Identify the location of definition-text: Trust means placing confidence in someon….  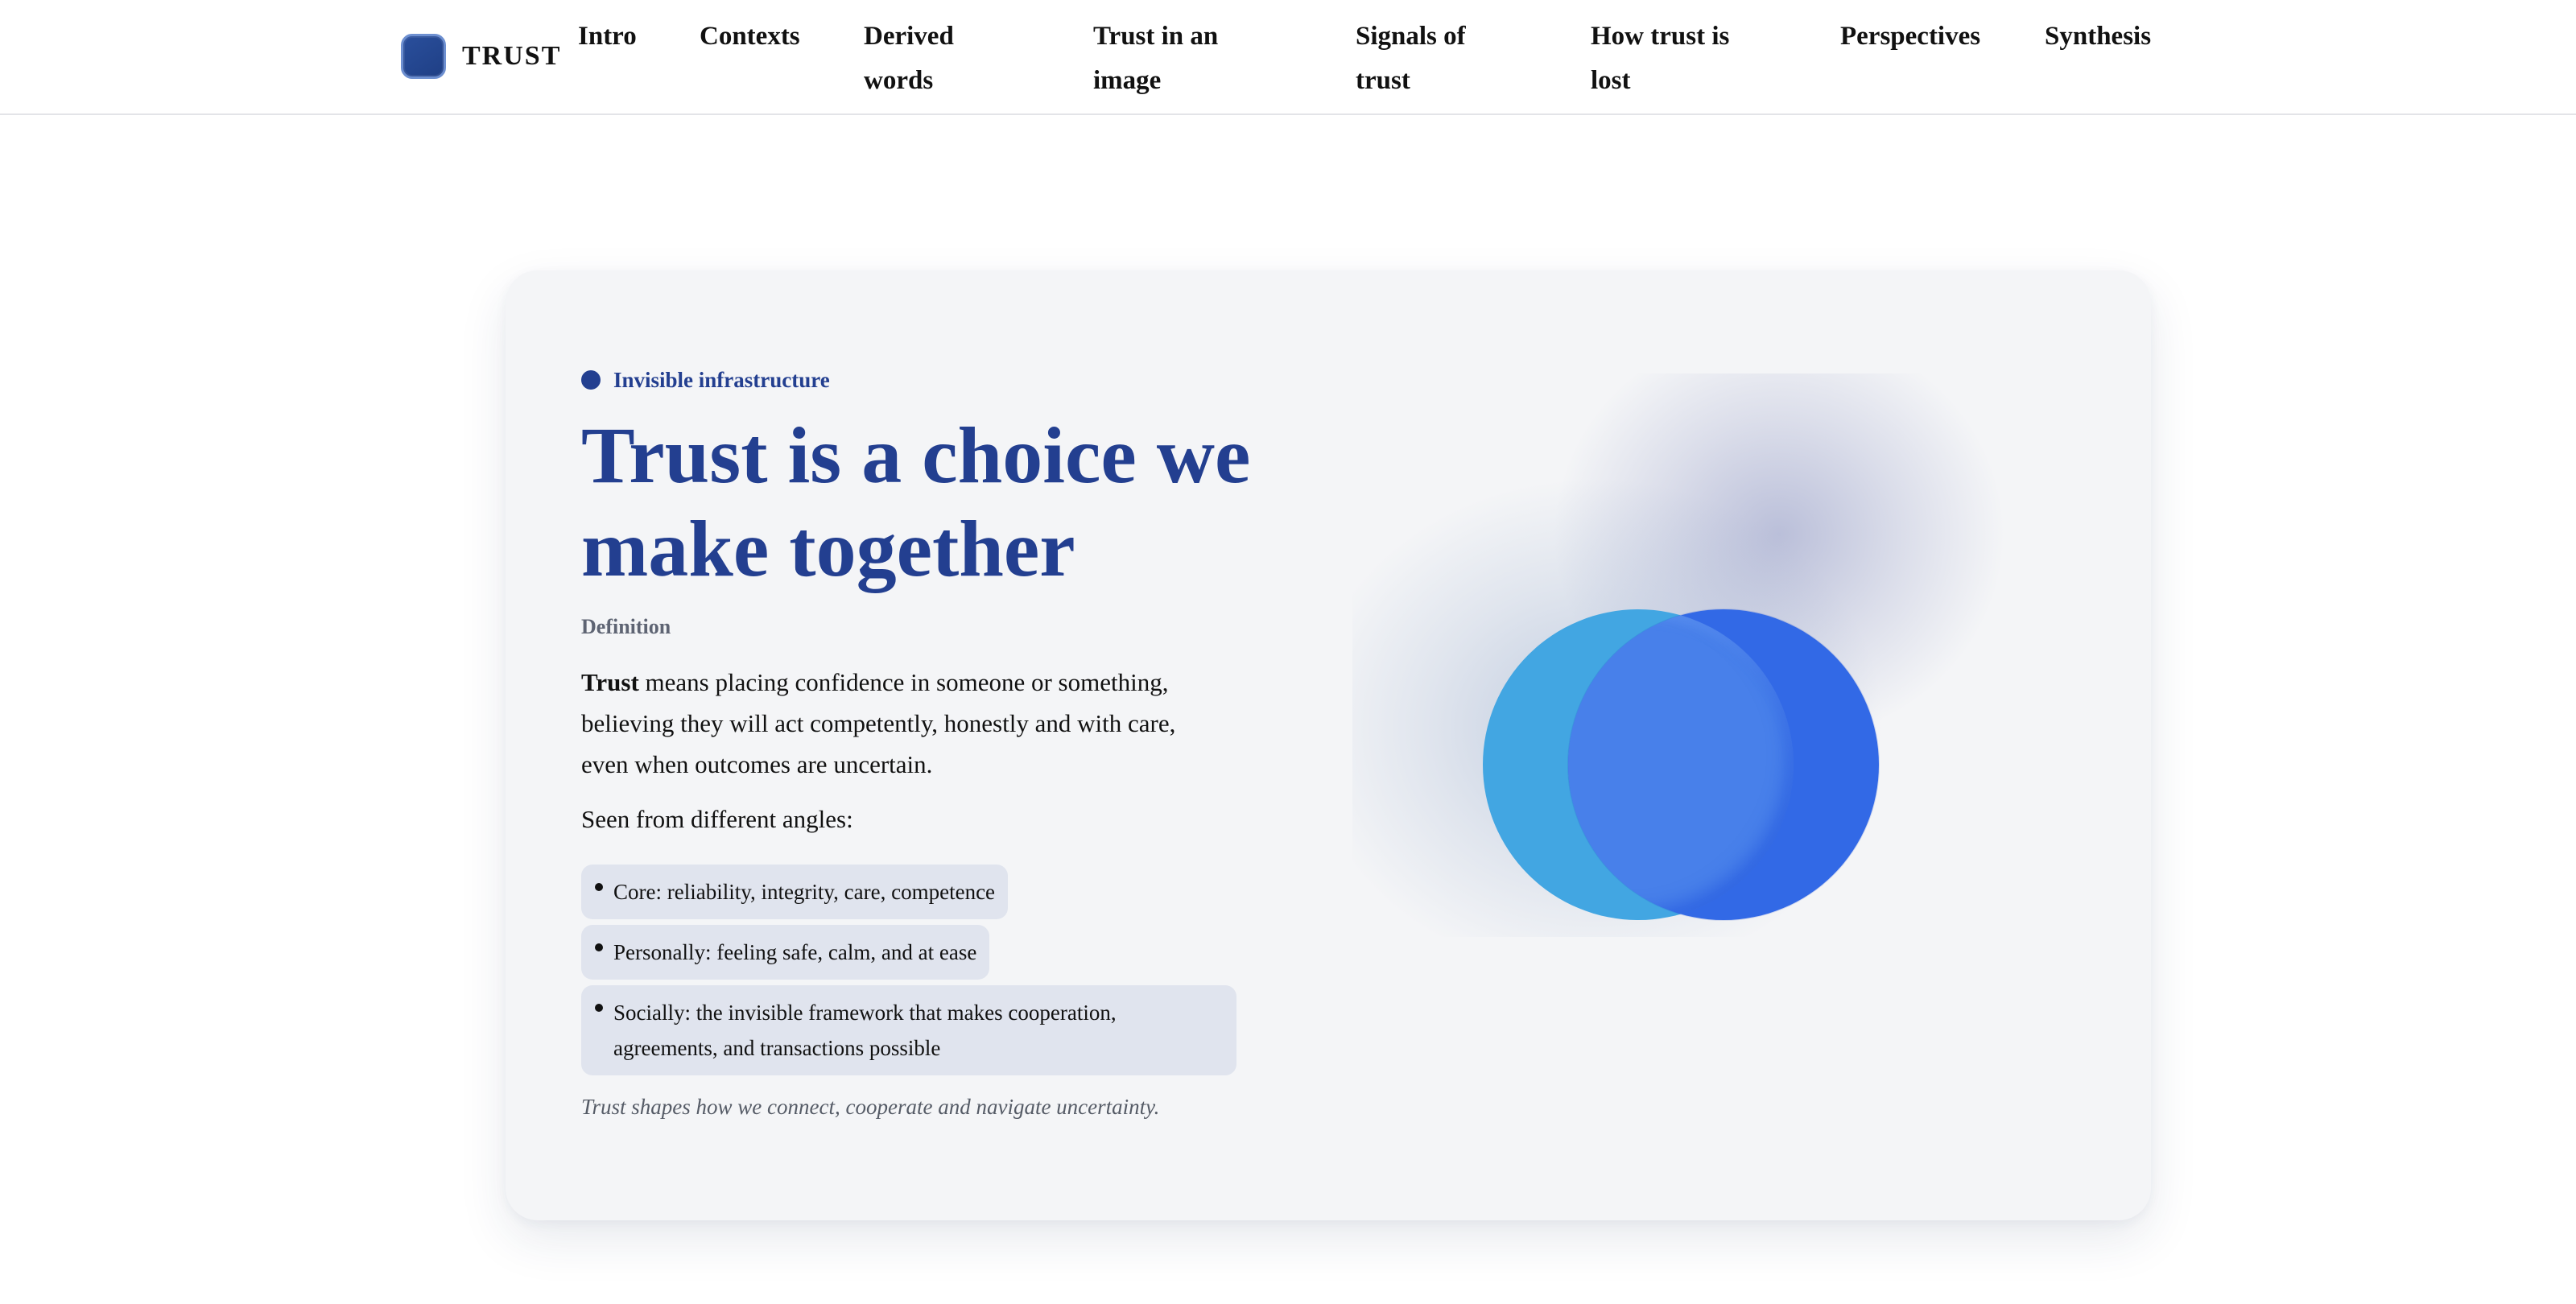
(903, 723).